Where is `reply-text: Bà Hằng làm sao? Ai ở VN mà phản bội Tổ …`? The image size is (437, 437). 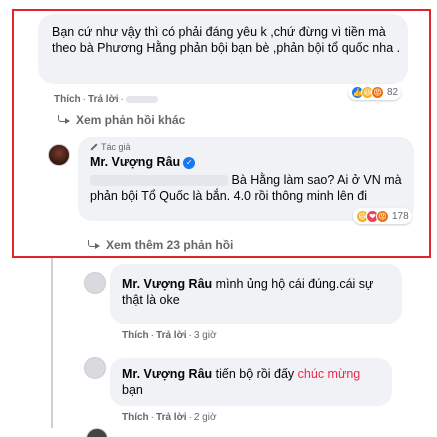 reply-text: Bà Hằng làm sao? Ai ở VN mà phản bội Tổ … is located at coordinates (250, 188).